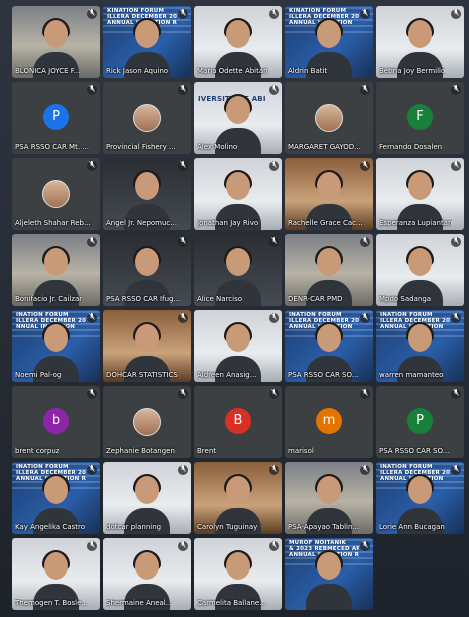 This screenshot has height=617, width=469. What do you see at coordinates (329, 422) in the screenshot?
I see `participant-tile: m marisol` at bounding box center [329, 422].